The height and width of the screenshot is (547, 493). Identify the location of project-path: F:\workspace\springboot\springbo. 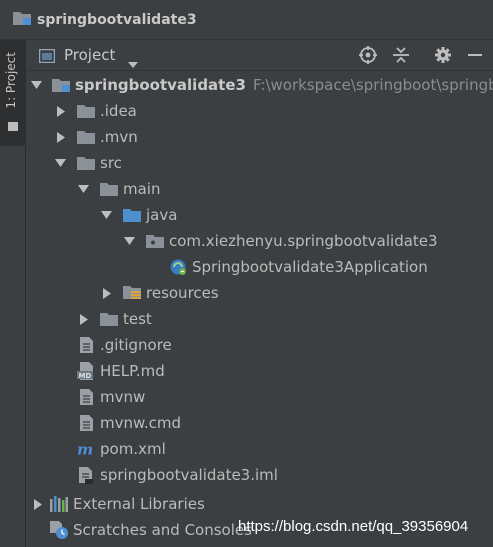
(372, 85).